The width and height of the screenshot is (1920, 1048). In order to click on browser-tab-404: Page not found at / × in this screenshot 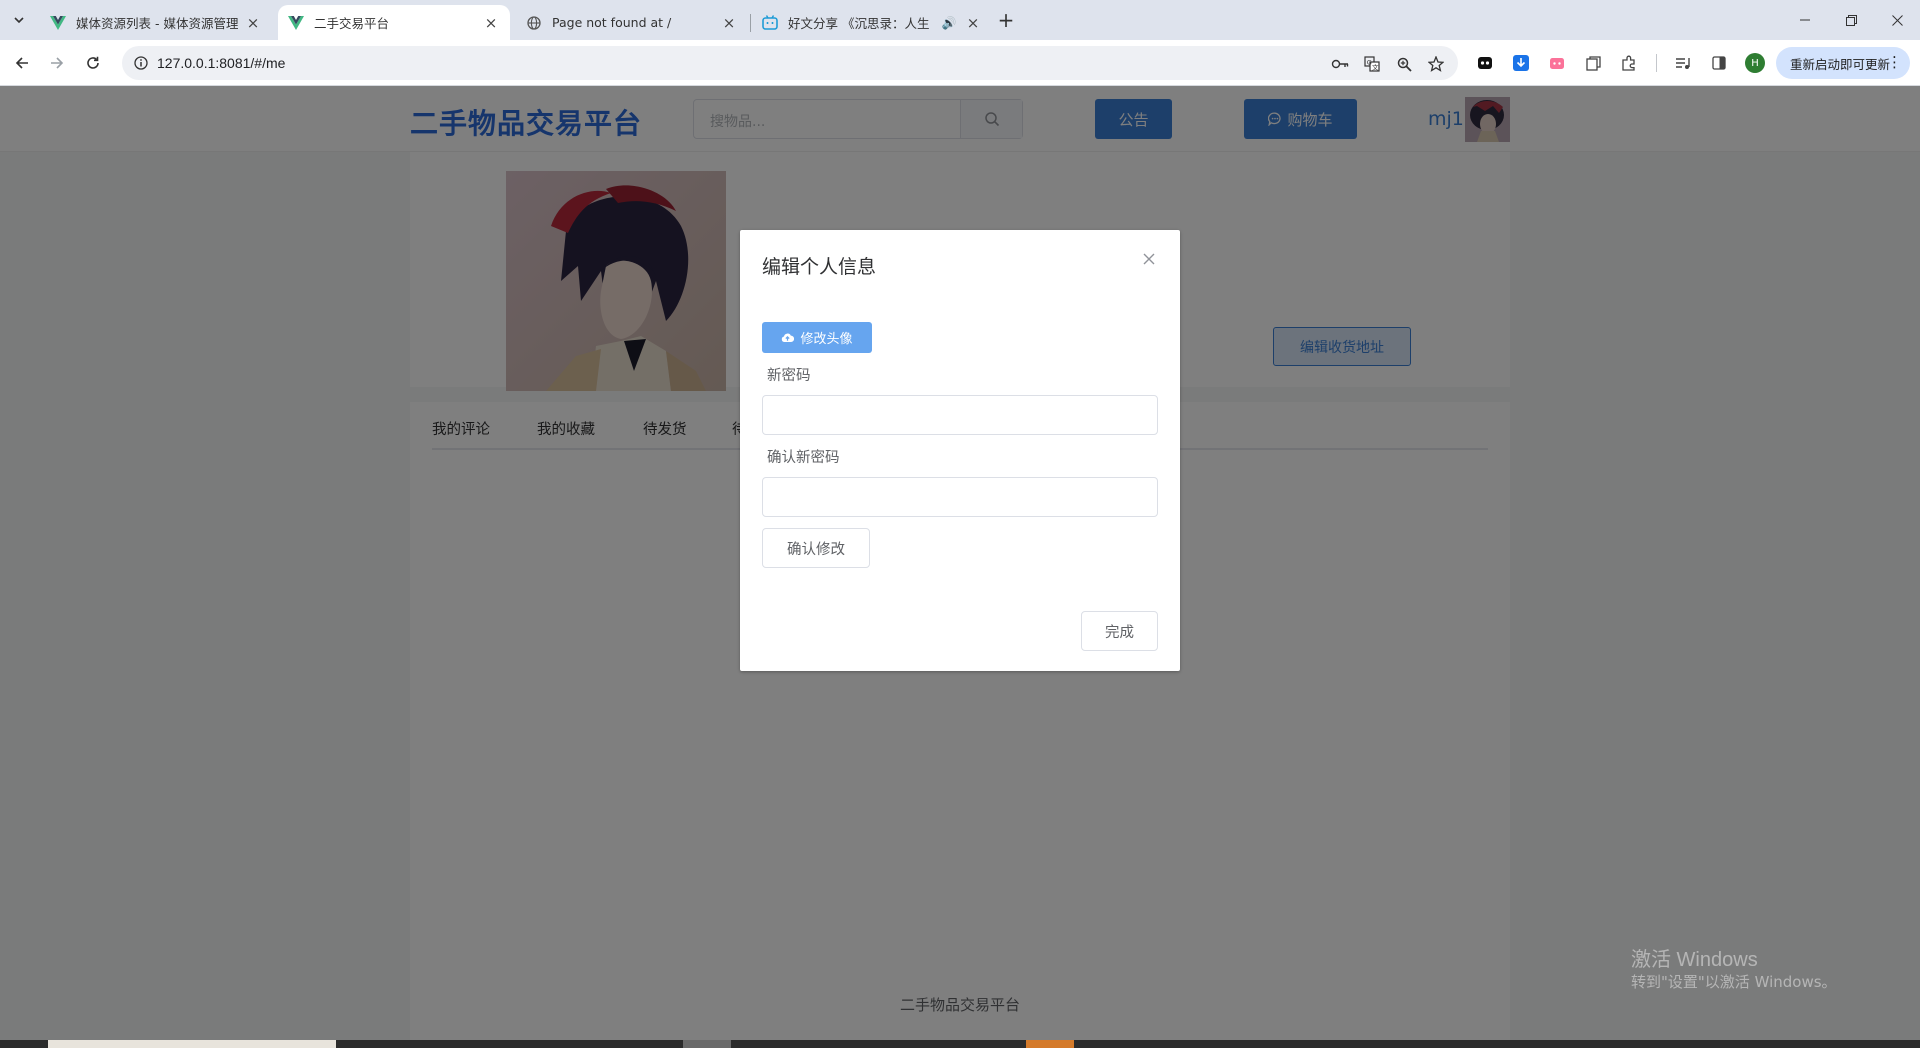, I will do `click(632, 22)`.